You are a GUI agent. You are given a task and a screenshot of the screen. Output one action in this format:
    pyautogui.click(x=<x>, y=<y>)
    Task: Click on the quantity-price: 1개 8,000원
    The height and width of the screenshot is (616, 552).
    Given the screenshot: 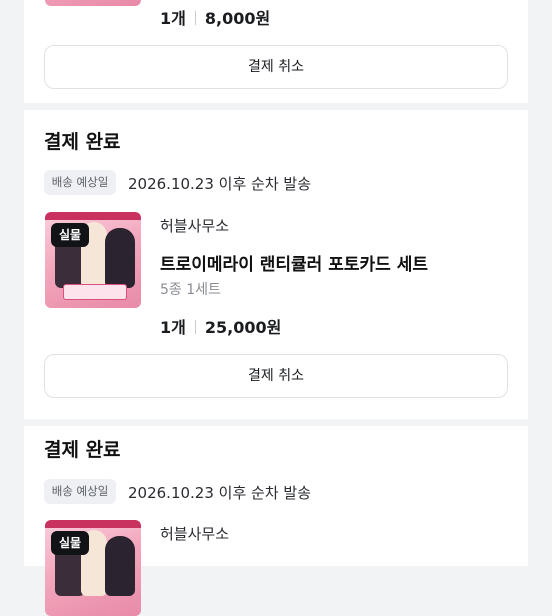 What is the action you would take?
    pyautogui.click(x=215, y=17)
    